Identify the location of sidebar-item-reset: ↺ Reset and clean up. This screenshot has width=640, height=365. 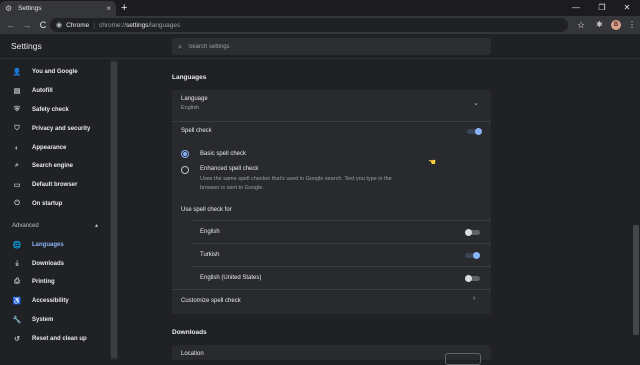
(55, 339).